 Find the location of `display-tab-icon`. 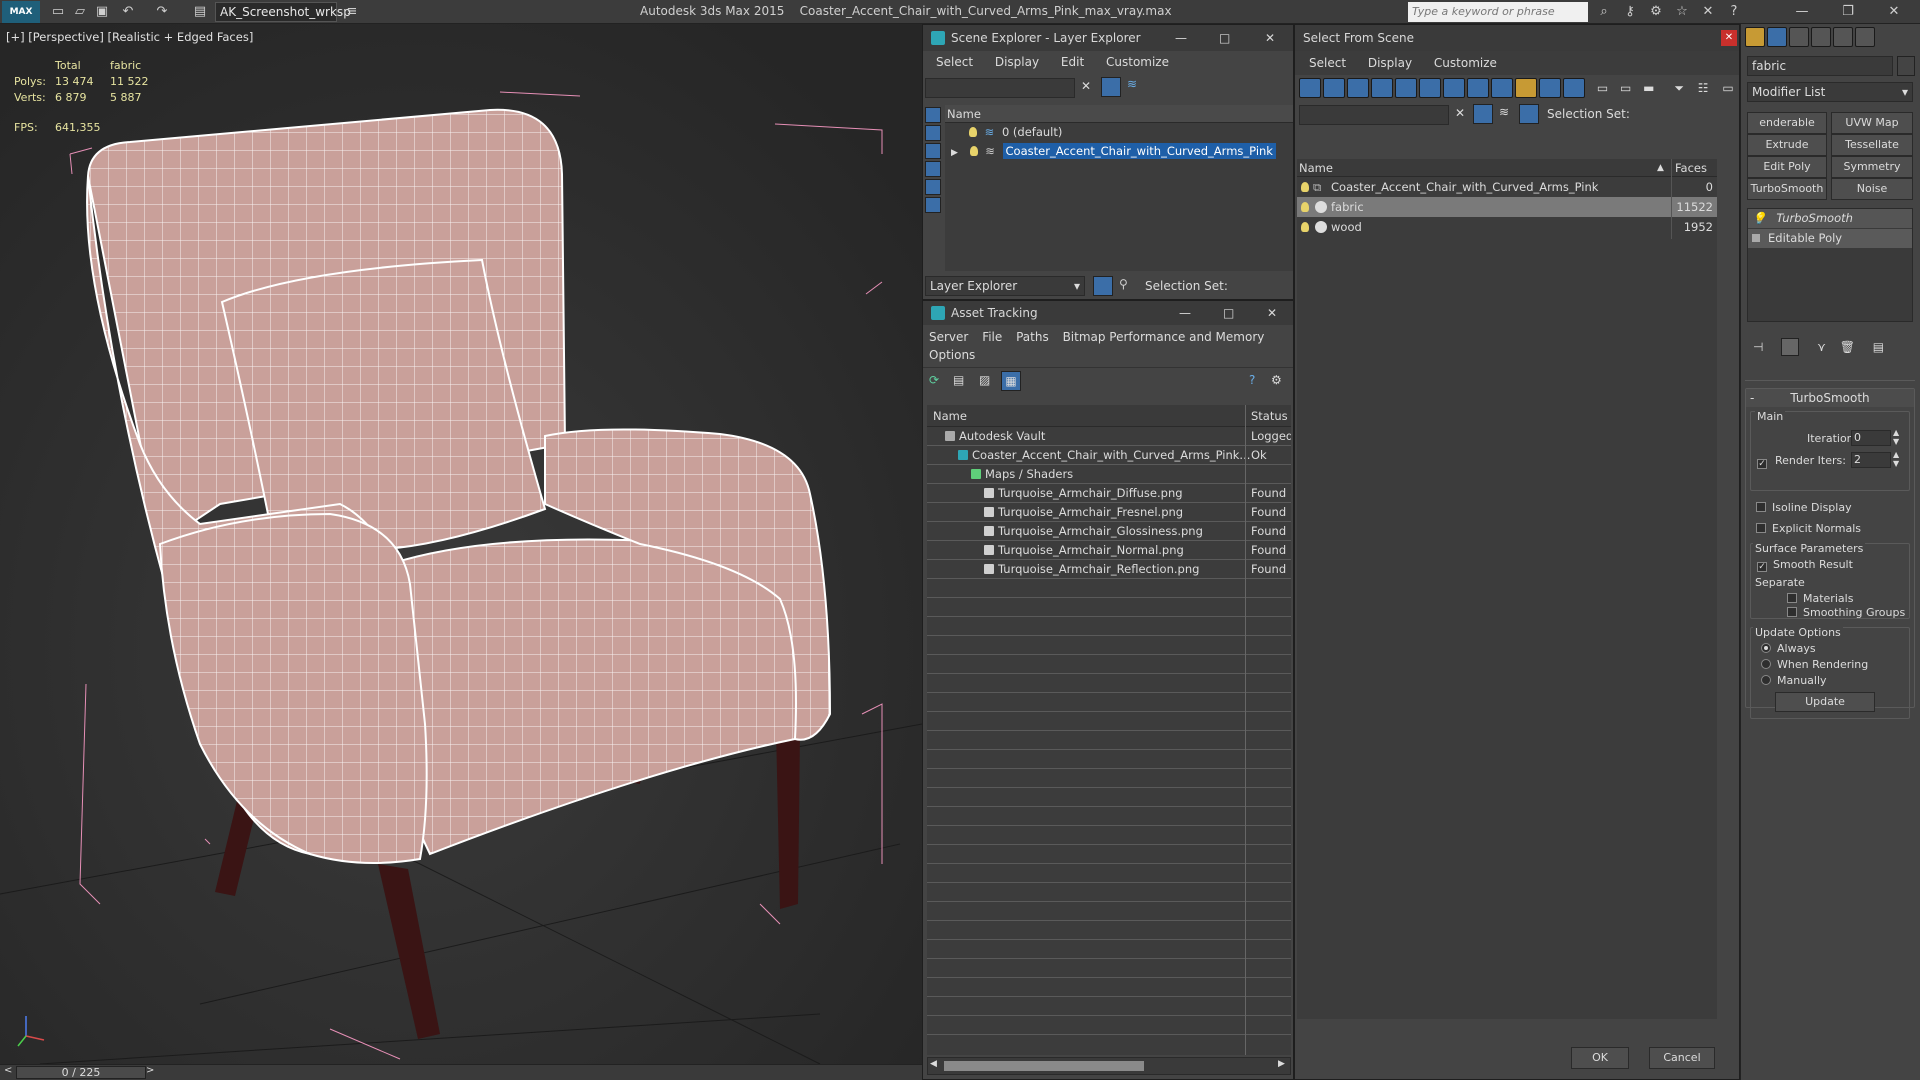

display-tab-icon is located at coordinates (1843, 37).